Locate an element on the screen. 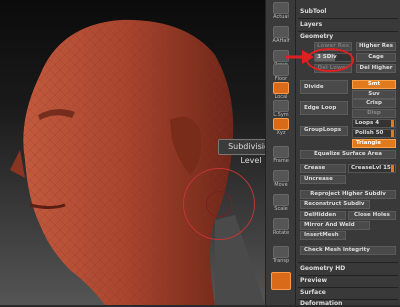  smt-toggle: Smt is located at coordinates (374, 84).